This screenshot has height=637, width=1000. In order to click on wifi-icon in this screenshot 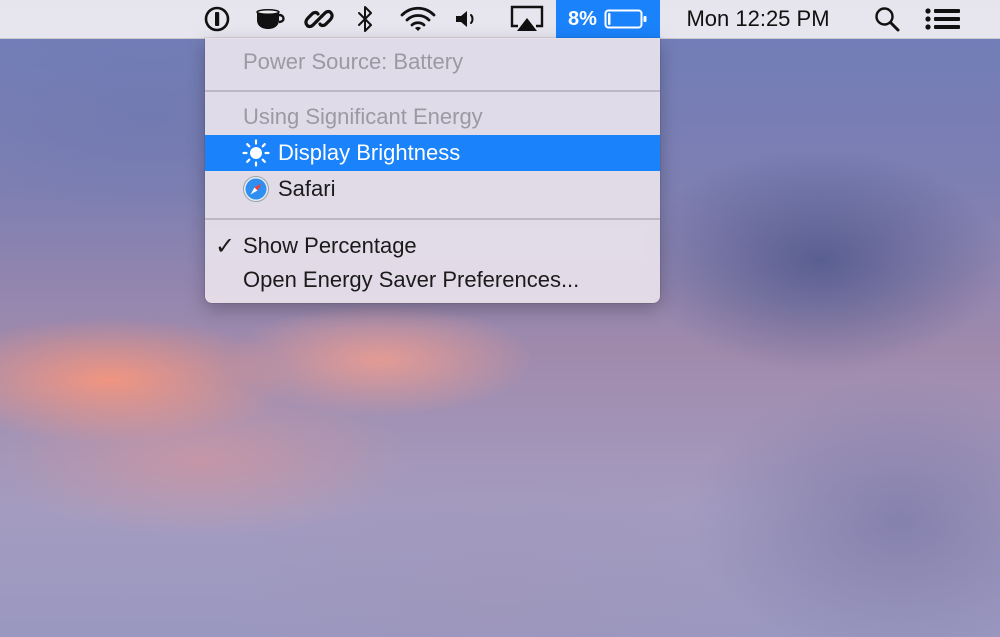, I will do `click(418, 19)`.